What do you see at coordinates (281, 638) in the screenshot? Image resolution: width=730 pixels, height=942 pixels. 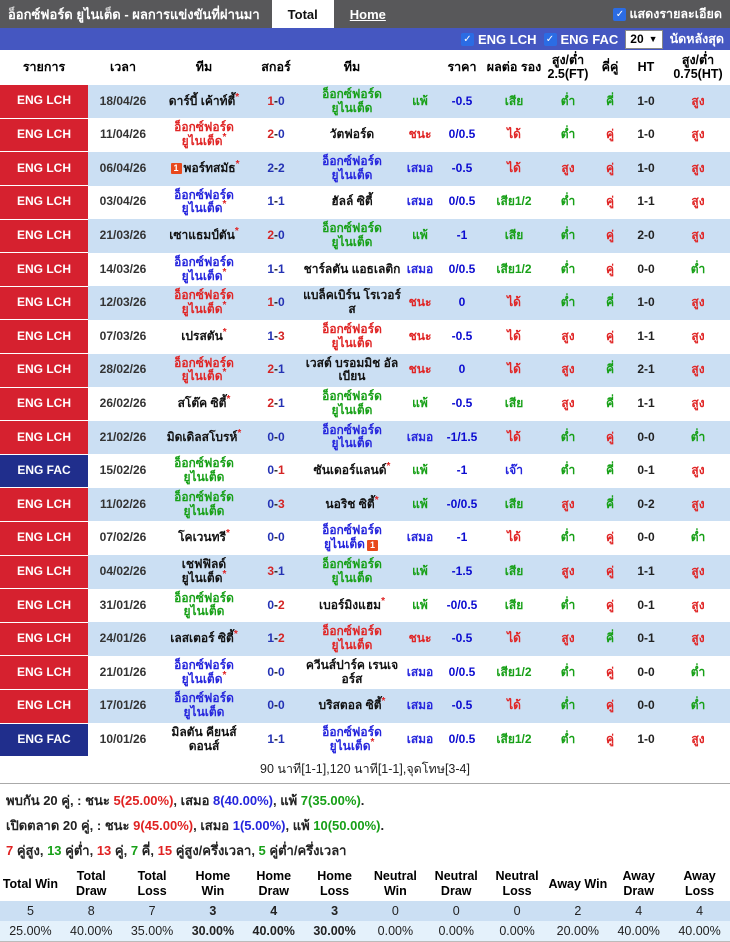 I see `away-goals: 2` at bounding box center [281, 638].